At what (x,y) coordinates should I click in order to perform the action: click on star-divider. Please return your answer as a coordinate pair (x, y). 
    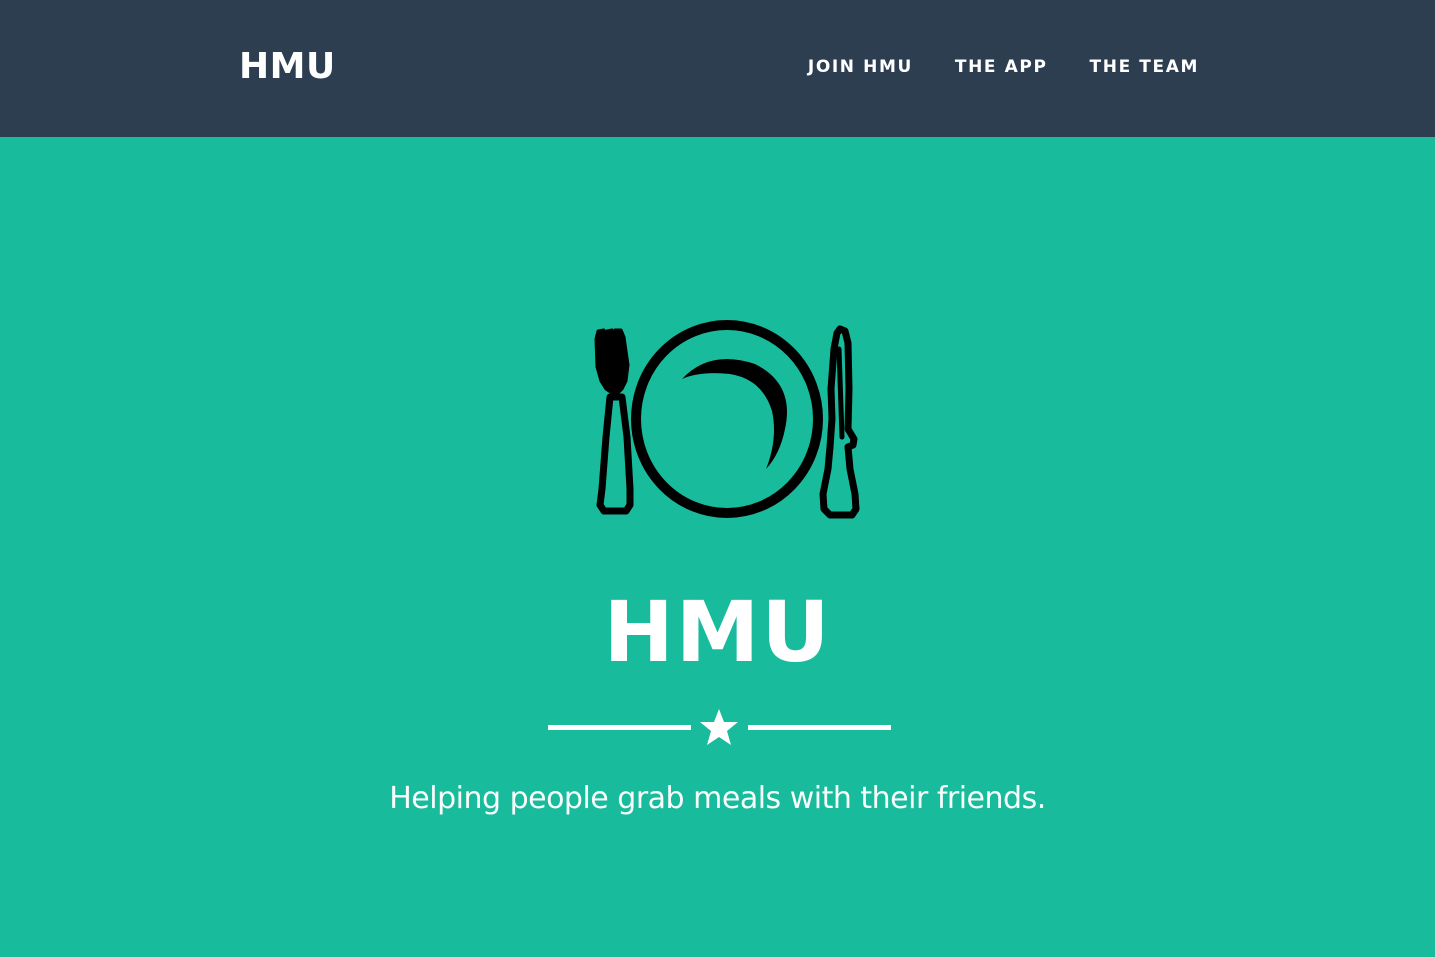
    Looking at the image, I should click on (719, 727).